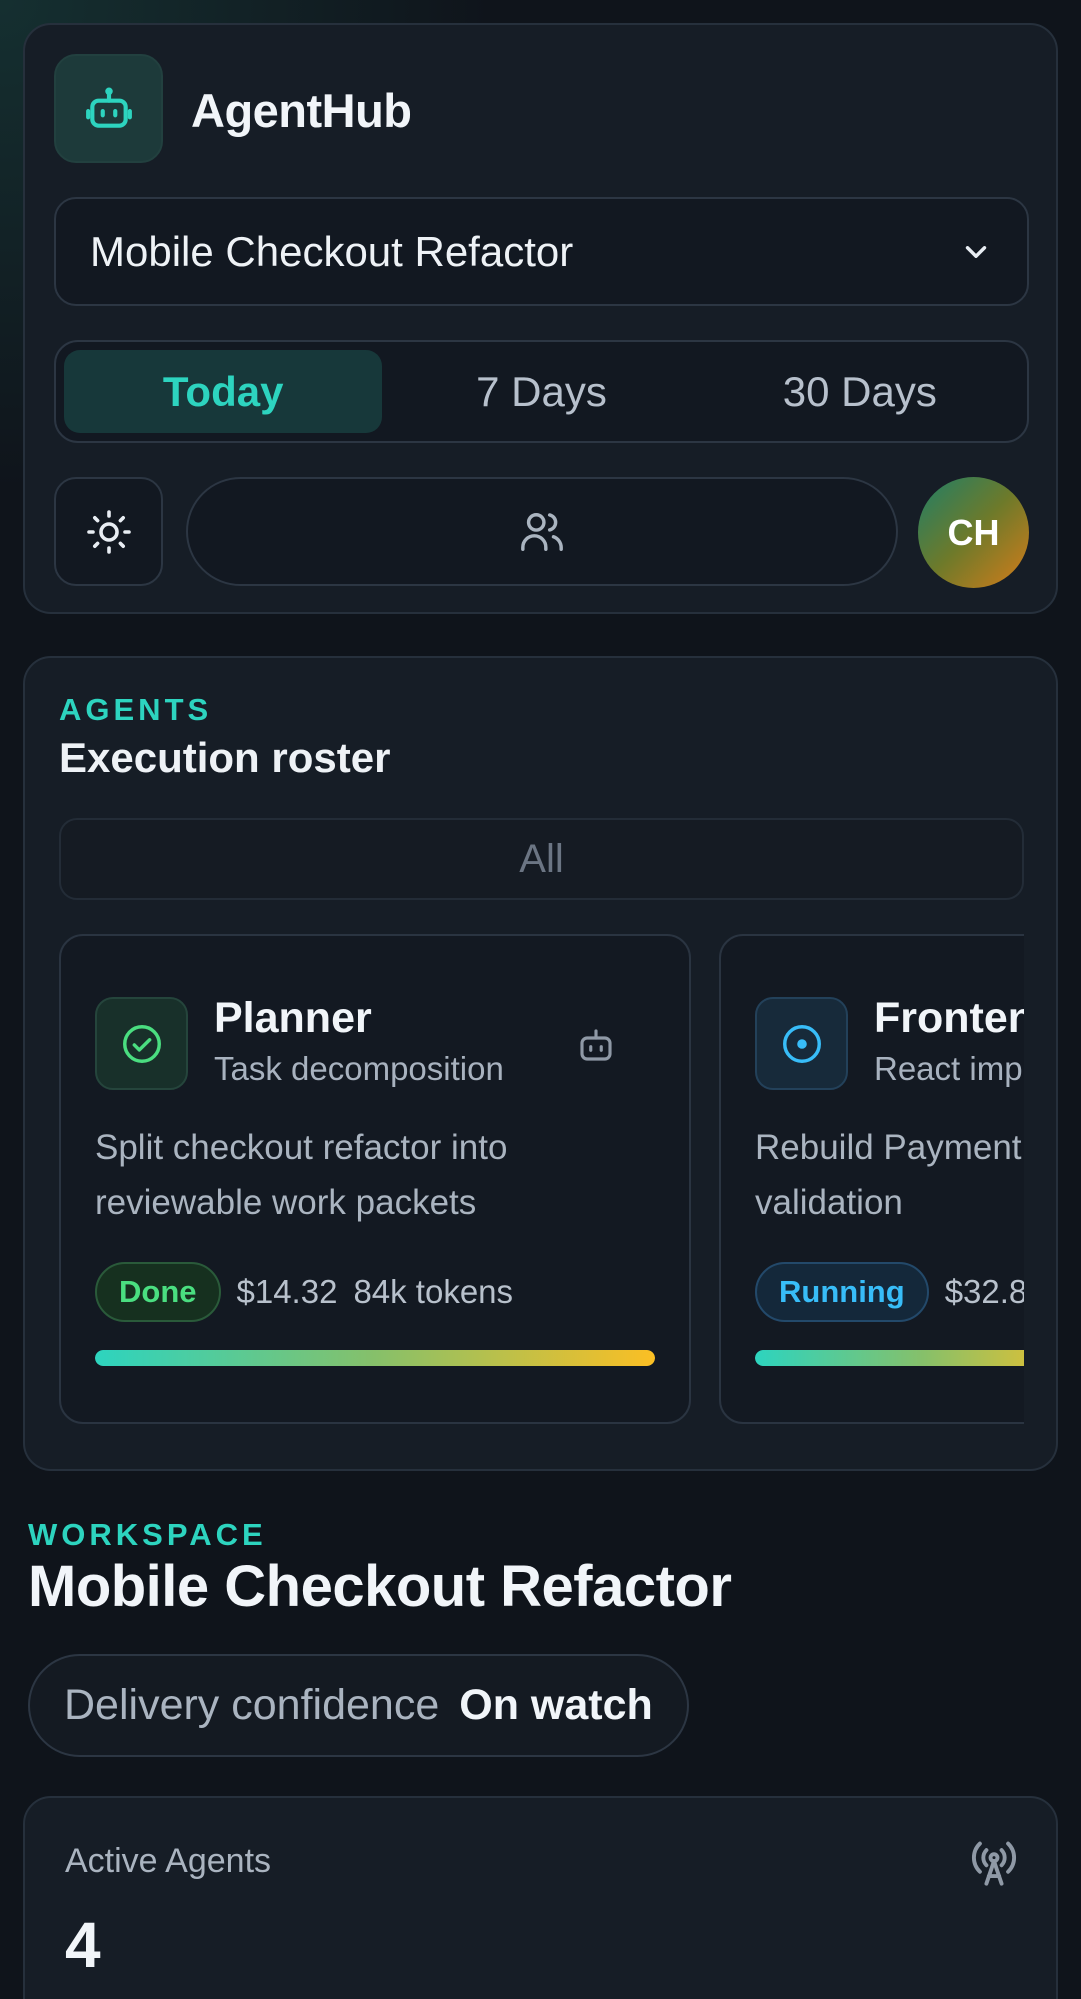  What do you see at coordinates (556, 1705) in the screenshot?
I see `confidence-value: On watch` at bounding box center [556, 1705].